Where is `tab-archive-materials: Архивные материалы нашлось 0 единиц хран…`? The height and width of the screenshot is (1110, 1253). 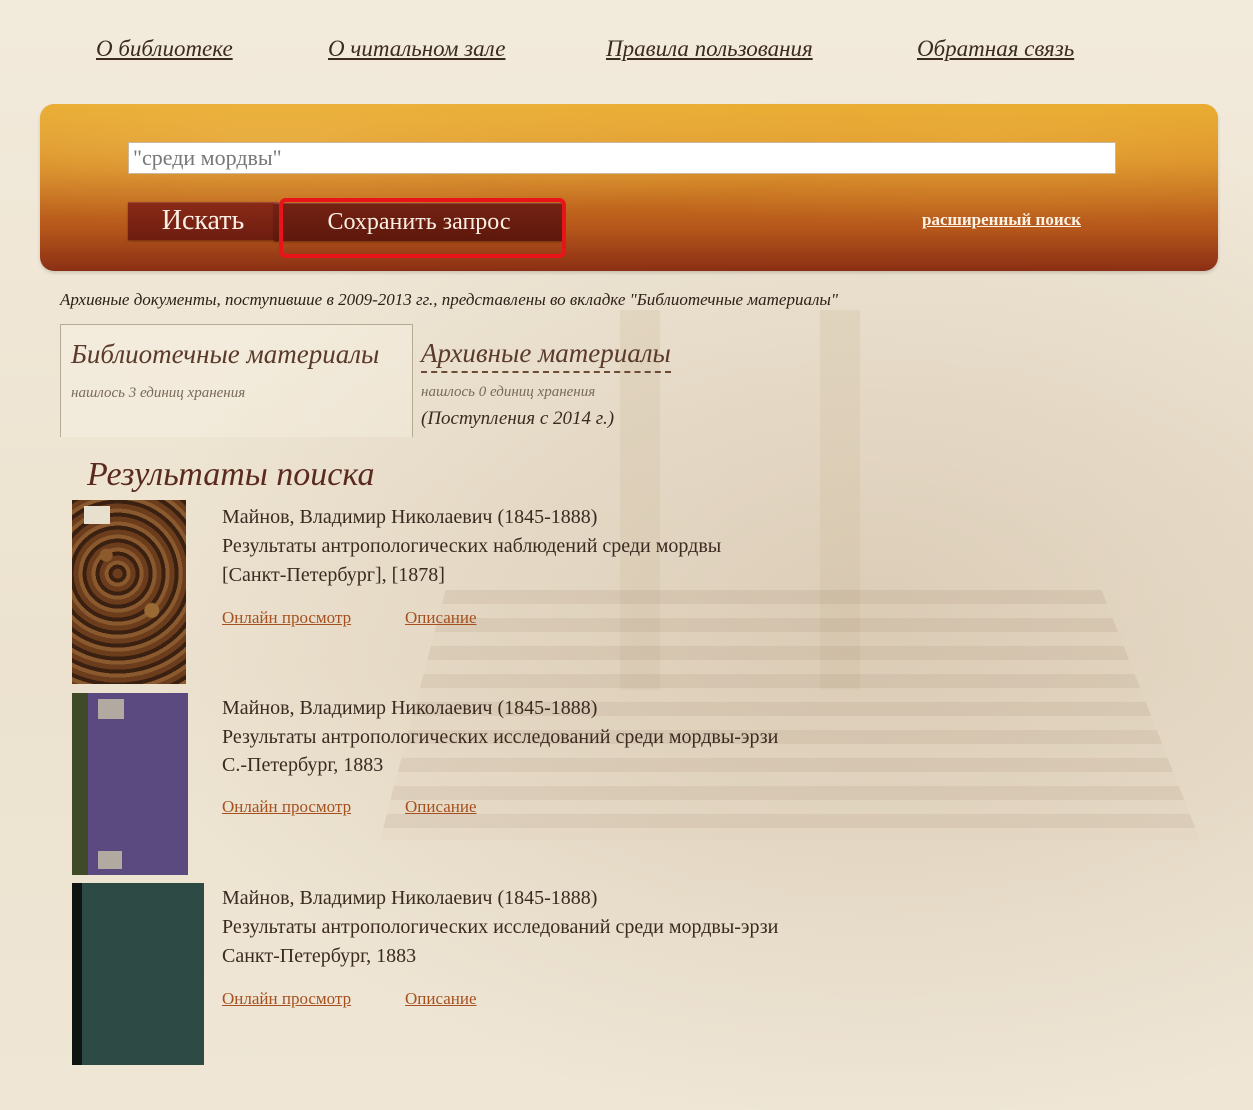
tab-archive-materials: Архивные материалы нашлось 0 единиц хран… is located at coordinates (570, 380).